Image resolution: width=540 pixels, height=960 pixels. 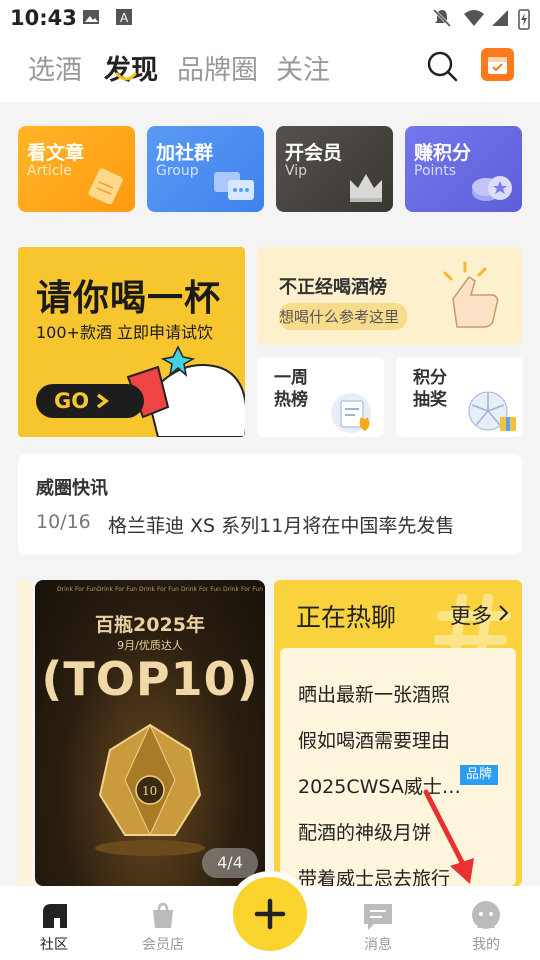 What do you see at coordinates (217, 67) in the screenshot?
I see `tab-brand-circle: 品牌圈` at bounding box center [217, 67].